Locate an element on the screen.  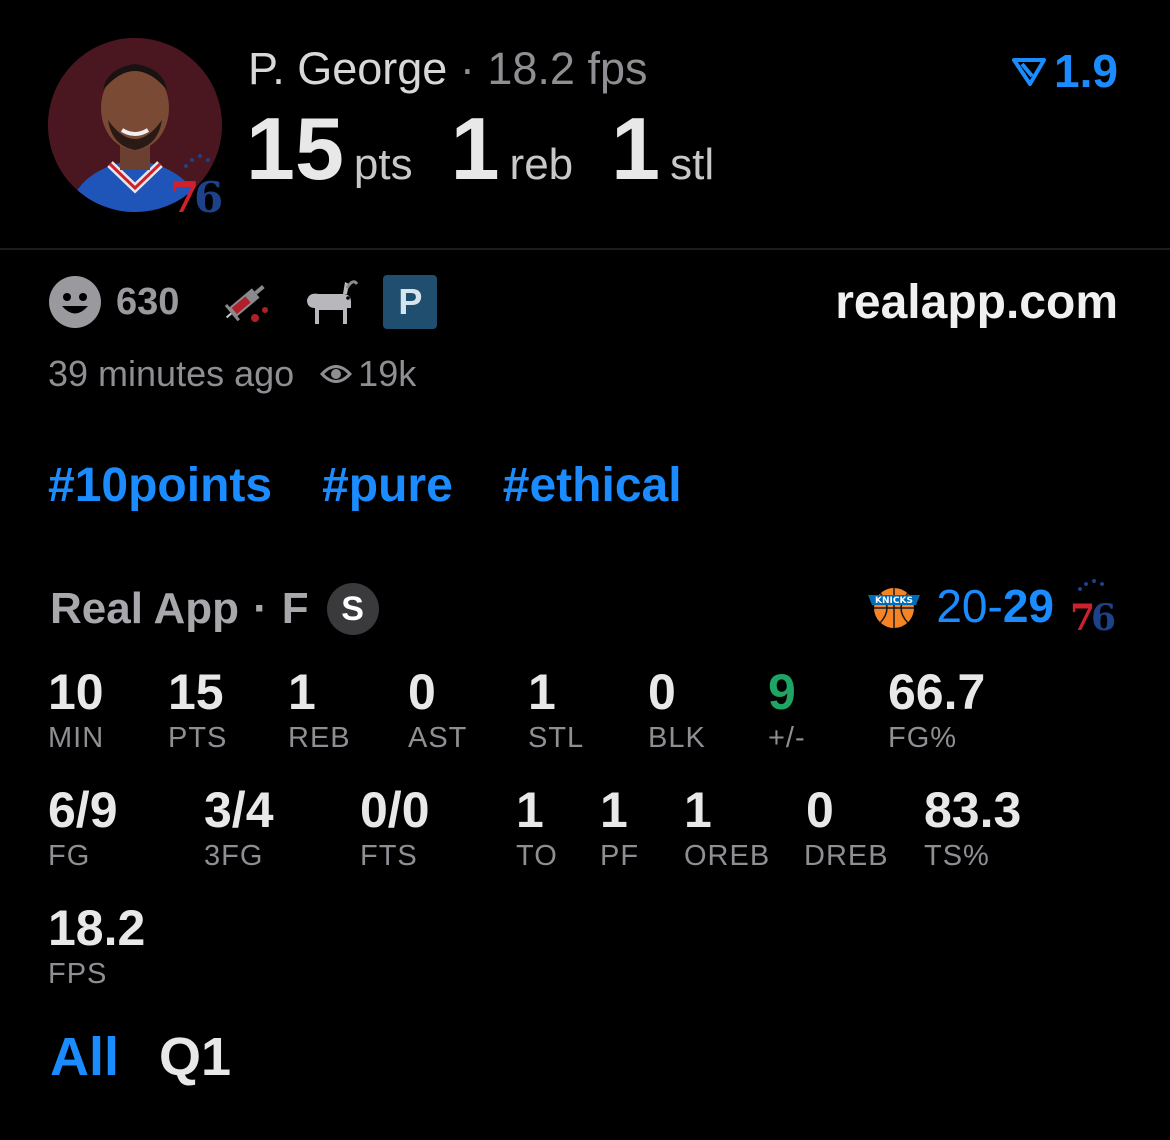
stat-ast: 0 AST is located at coordinates (437, 710).